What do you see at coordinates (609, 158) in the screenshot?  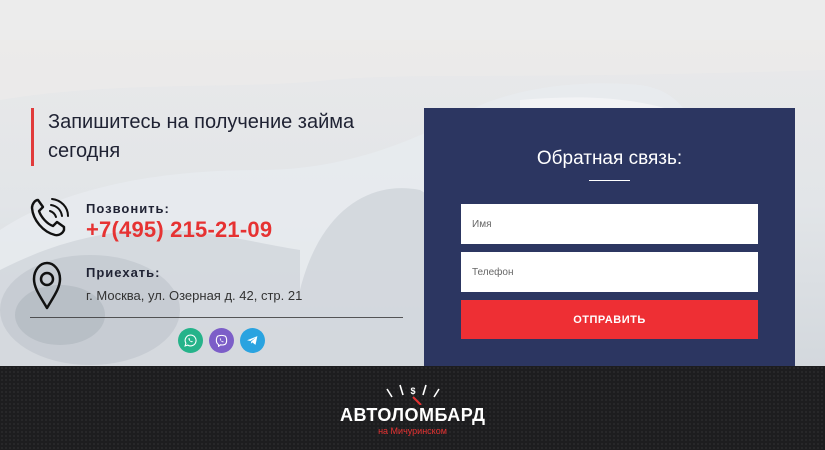 I see `form-title: Обратная связь:` at bounding box center [609, 158].